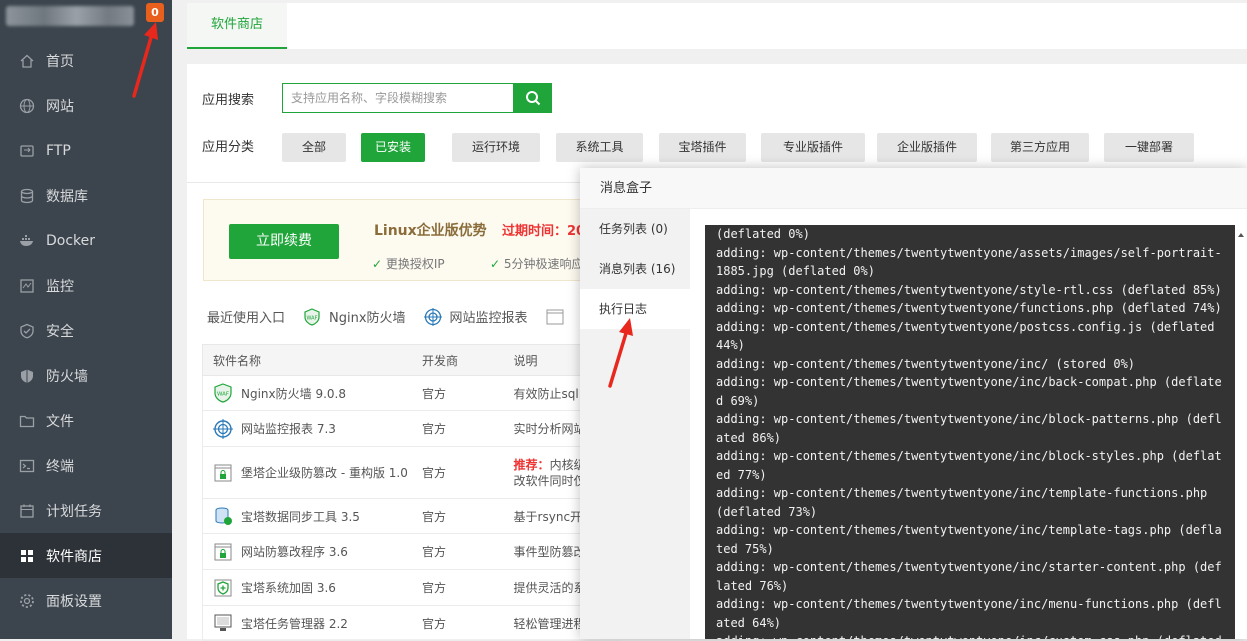 This screenshot has height=641, width=1247. I want to click on sidebar-item: 文件, so click(86, 420).